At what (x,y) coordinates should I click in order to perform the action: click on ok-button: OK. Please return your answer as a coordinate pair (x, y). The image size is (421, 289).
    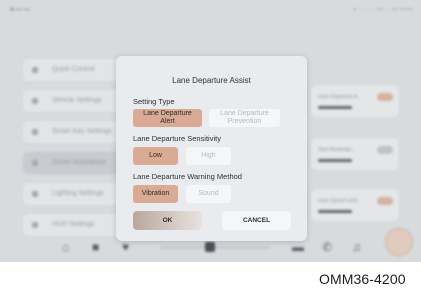
    Looking at the image, I should click on (167, 220).